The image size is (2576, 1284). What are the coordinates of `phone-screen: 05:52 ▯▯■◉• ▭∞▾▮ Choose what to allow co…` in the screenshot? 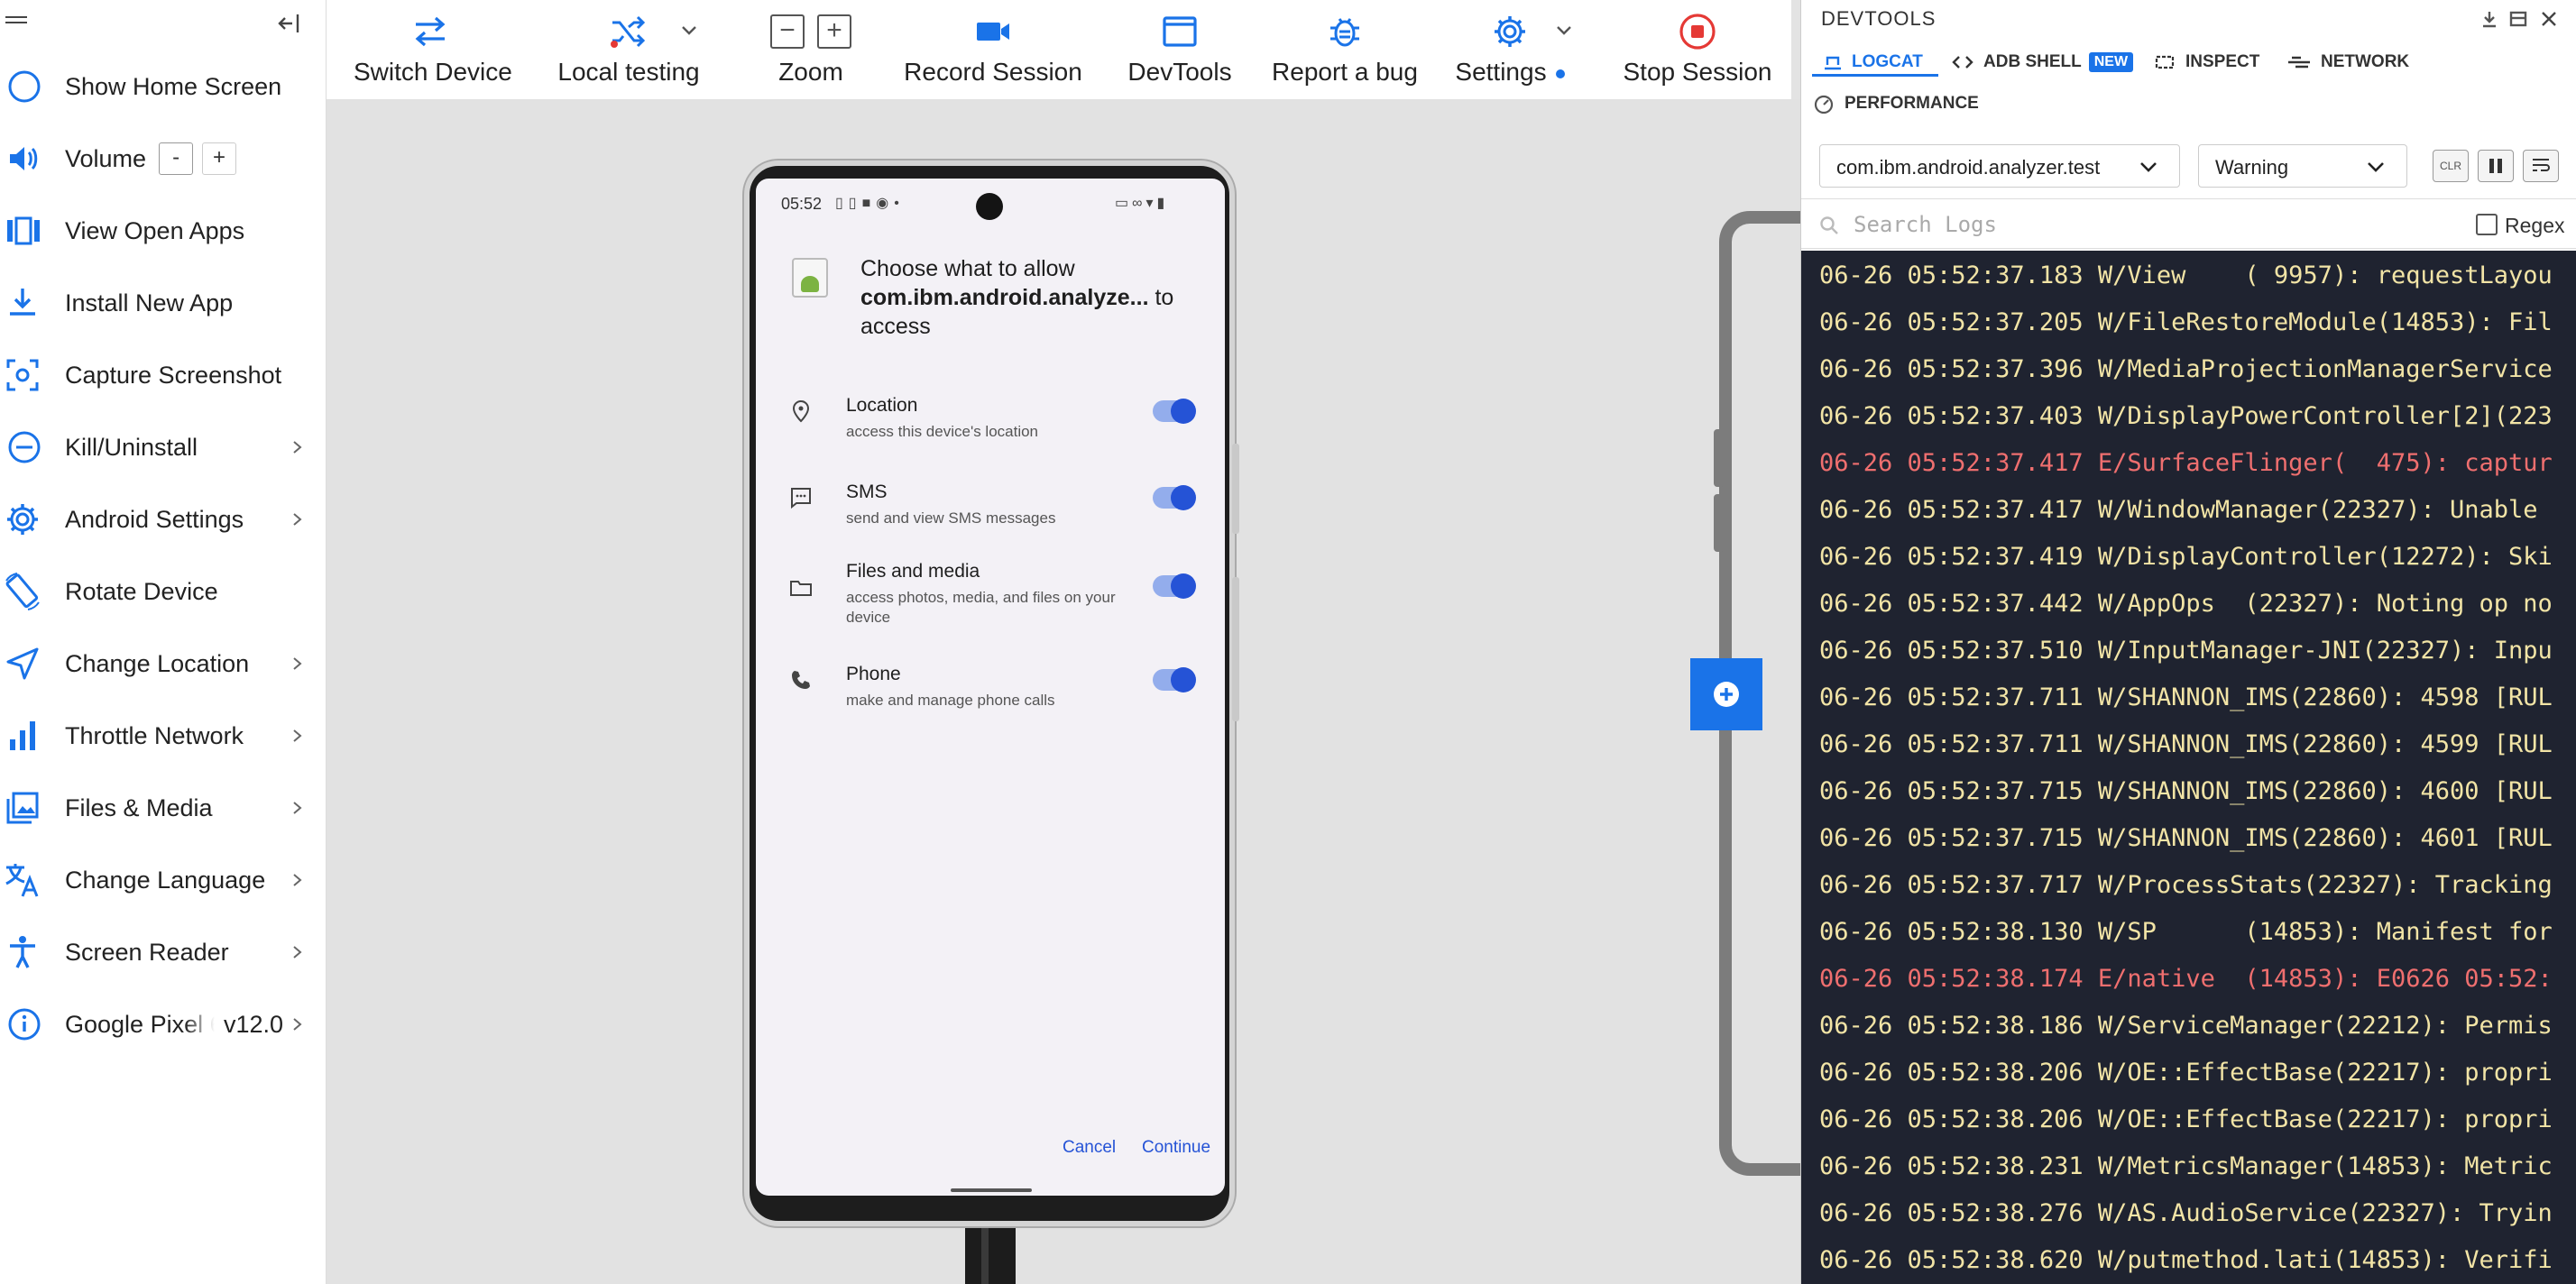 It's located at (991, 687).